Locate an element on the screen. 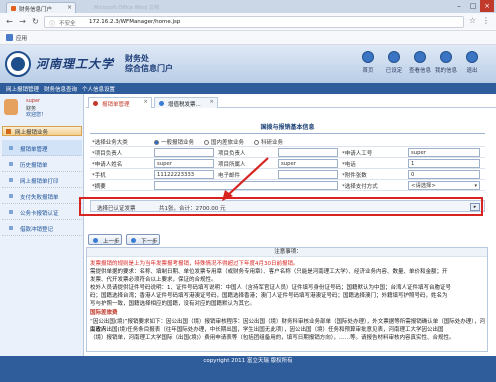  mobile-input: 11122223333 is located at coordinates (184, 174).